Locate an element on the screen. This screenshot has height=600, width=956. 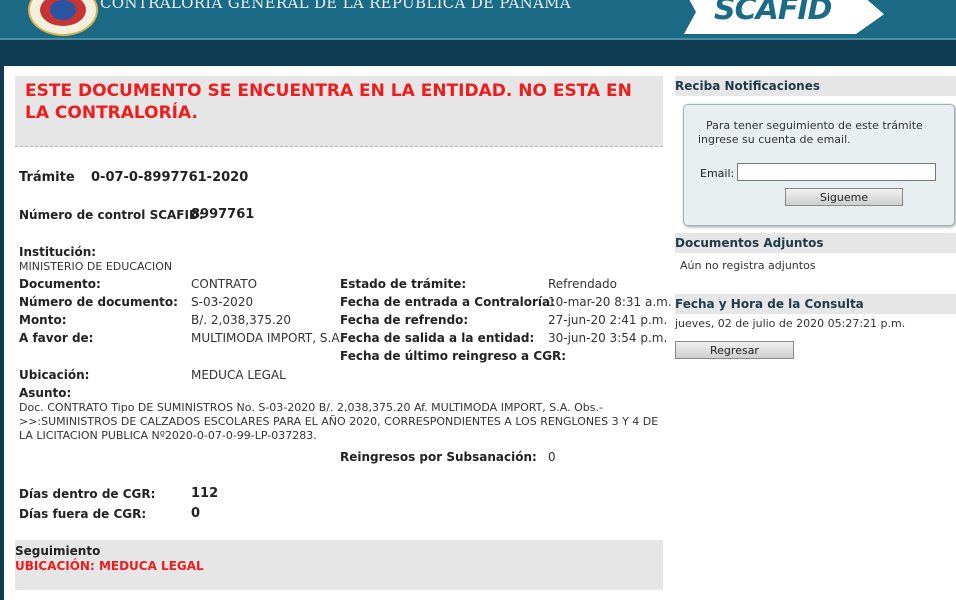
dias-fuera-value: 0 is located at coordinates (196, 513).